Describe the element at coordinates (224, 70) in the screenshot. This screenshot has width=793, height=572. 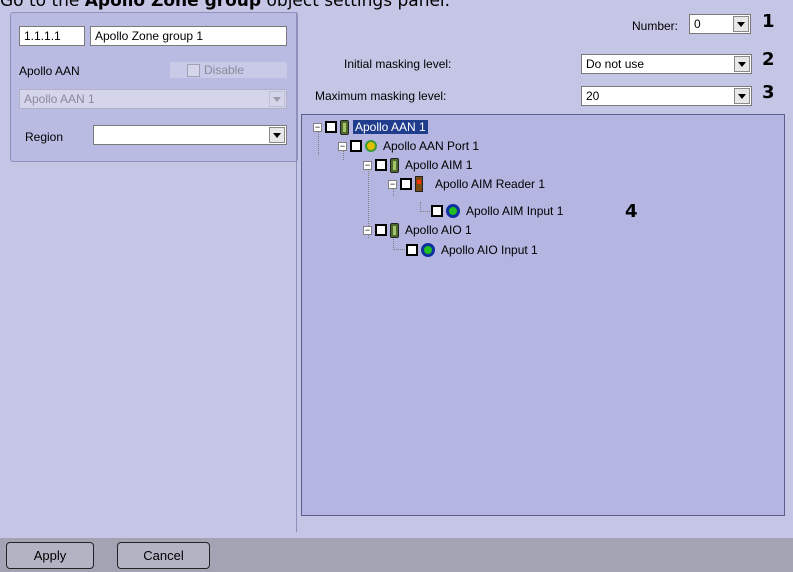
I see `disable-label: Disable` at that location.